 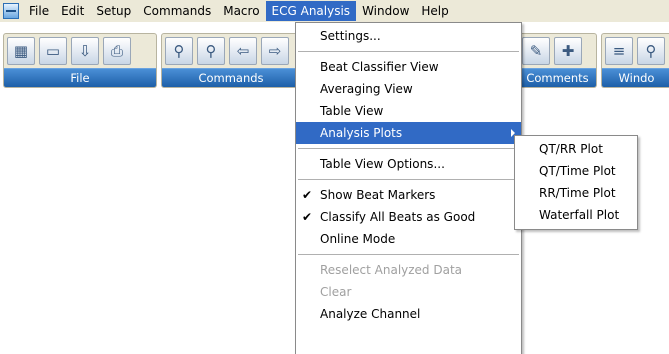 I want to click on menu-edit: Edit, so click(x=72, y=11).